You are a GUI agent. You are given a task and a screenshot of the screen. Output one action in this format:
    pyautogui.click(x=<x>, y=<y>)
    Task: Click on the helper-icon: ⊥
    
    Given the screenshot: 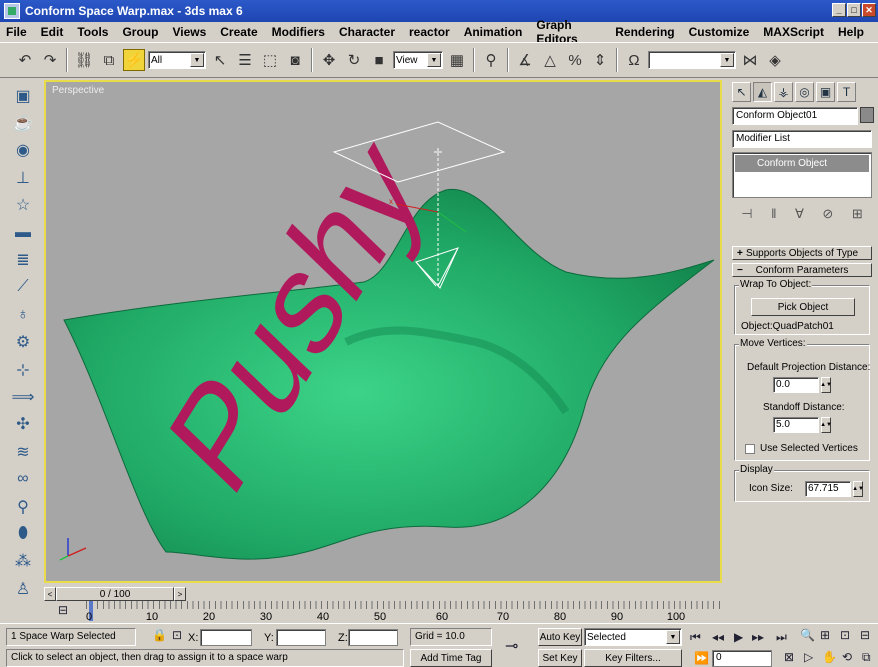 What is the action you would take?
    pyautogui.click(x=23, y=177)
    